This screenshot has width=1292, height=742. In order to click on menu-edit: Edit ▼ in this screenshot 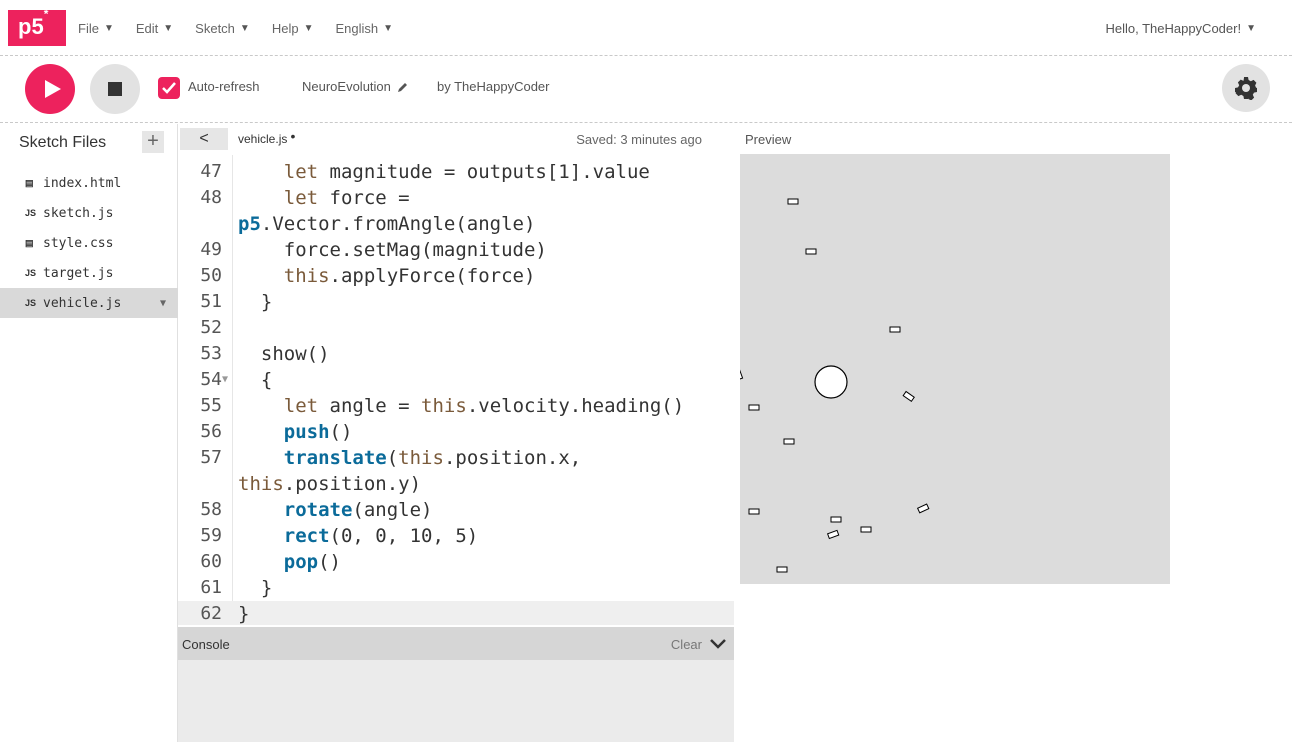, I will do `click(154, 28)`.